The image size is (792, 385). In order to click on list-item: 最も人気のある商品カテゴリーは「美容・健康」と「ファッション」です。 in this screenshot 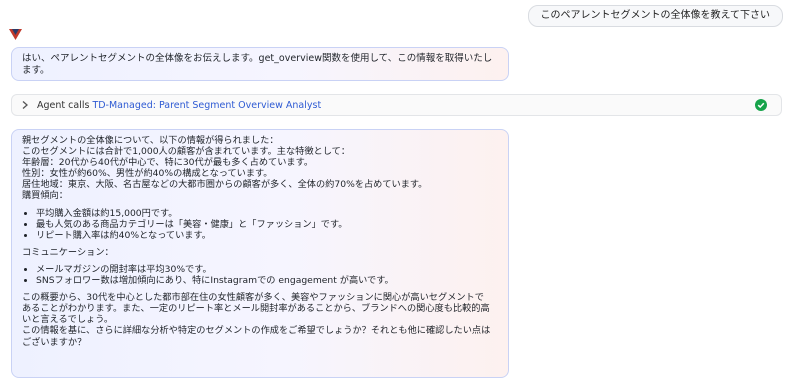, I will do `click(267, 224)`.